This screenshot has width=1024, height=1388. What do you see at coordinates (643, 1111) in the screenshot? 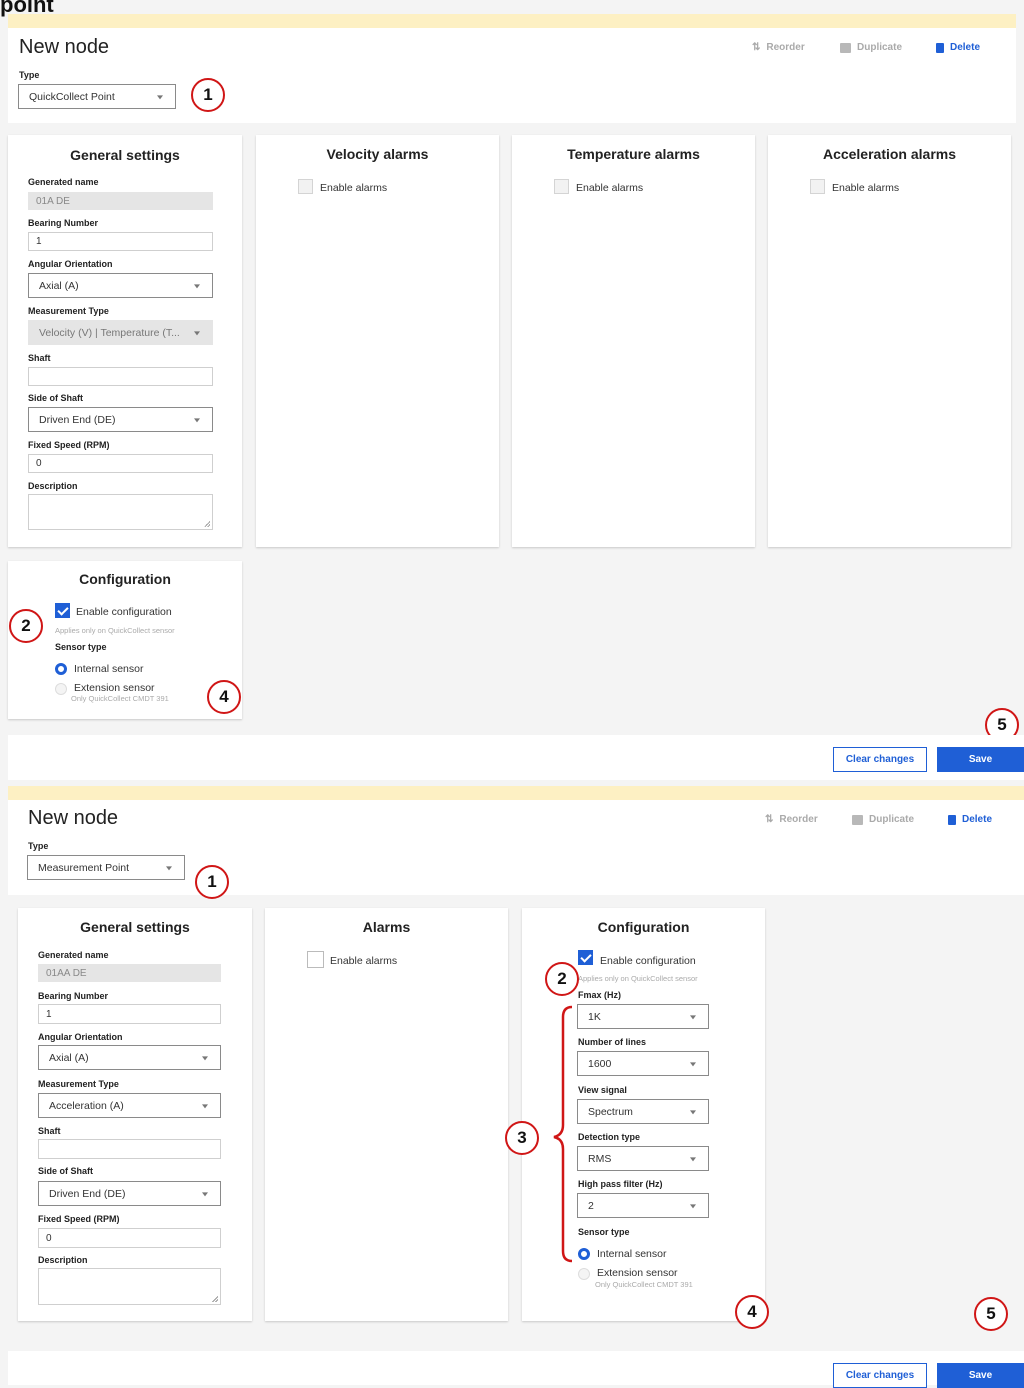
I see `view-signal-select: Spectrum` at bounding box center [643, 1111].